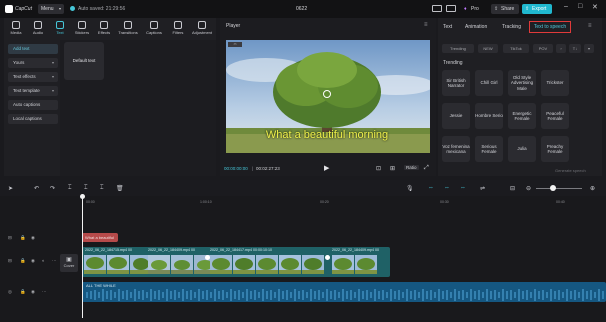 The height and width of the screenshot is (322, 606). Describe the element at coordinates (327, 94) in the screenshot. I see `rotate-handle-icon` at that location.